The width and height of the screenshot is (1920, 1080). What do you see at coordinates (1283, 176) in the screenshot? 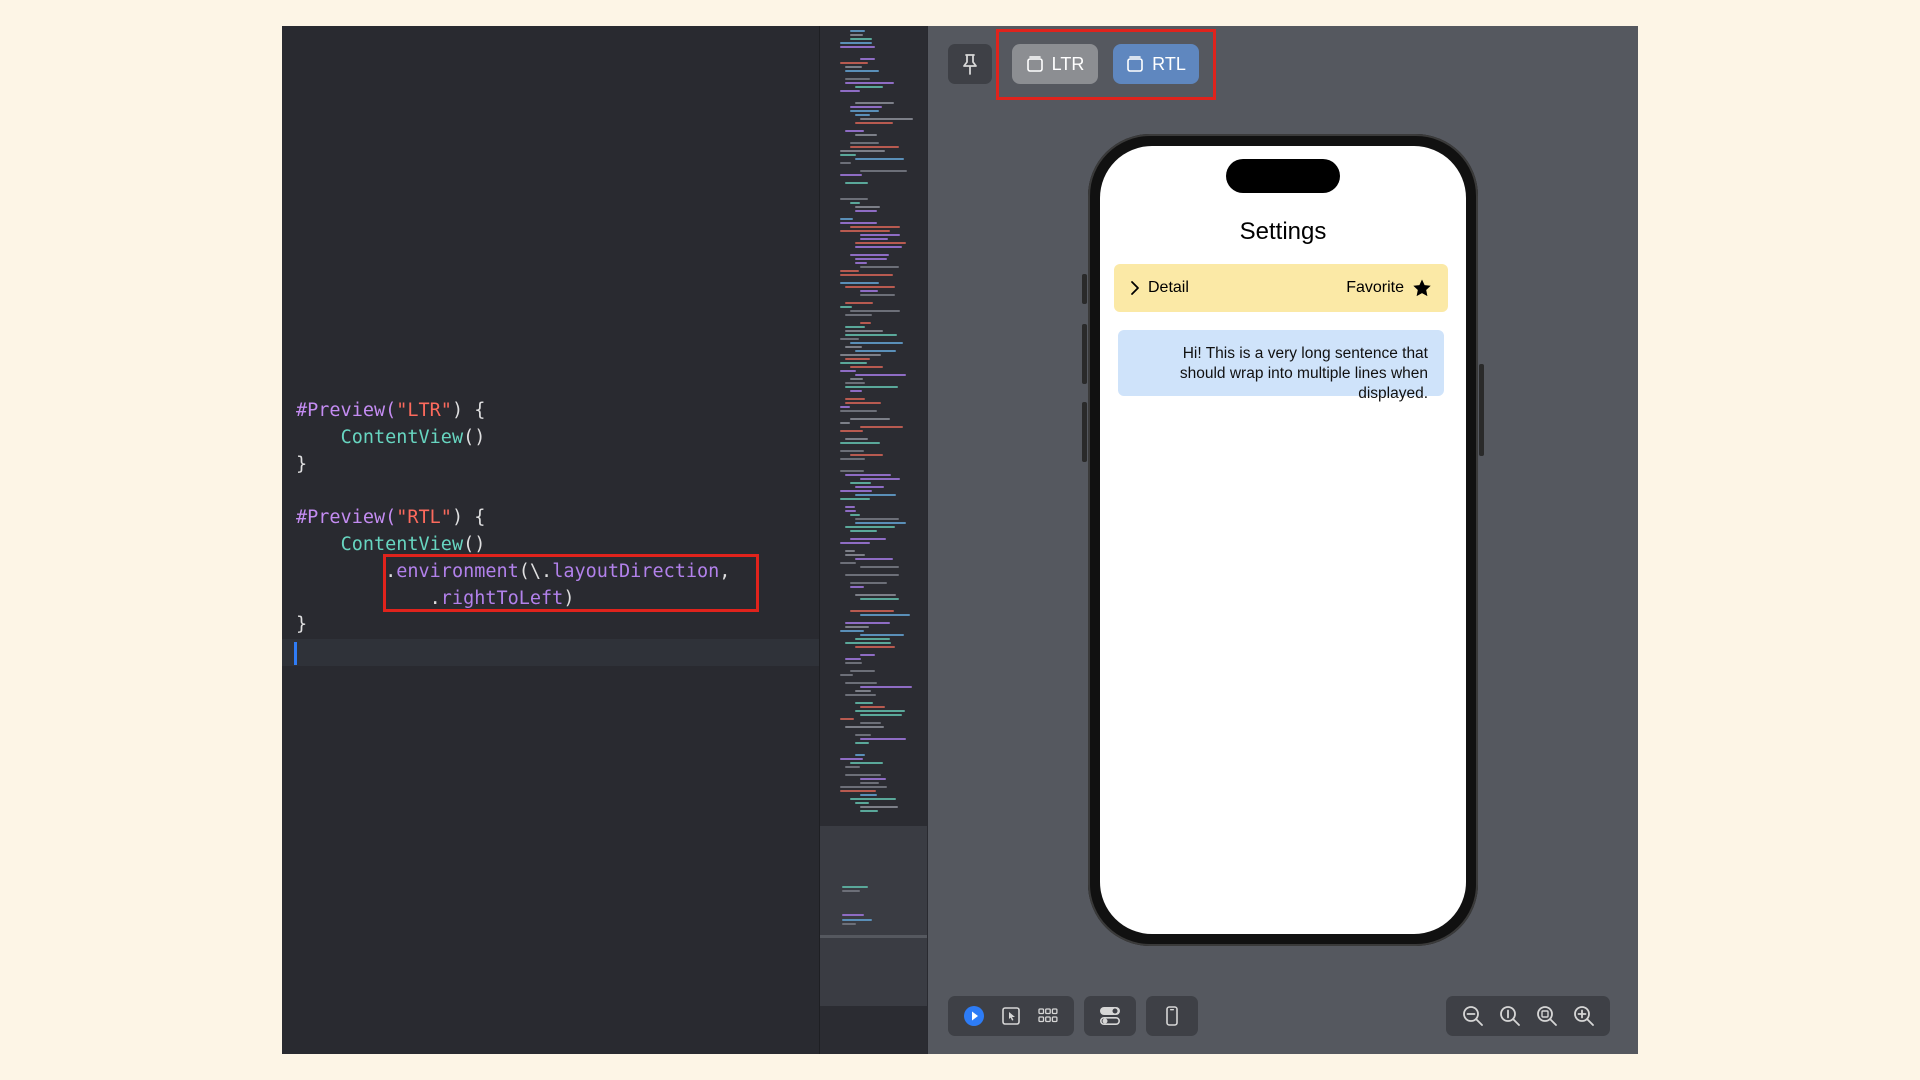
I see `dynamic-island` at bounding box center [1283, 176].